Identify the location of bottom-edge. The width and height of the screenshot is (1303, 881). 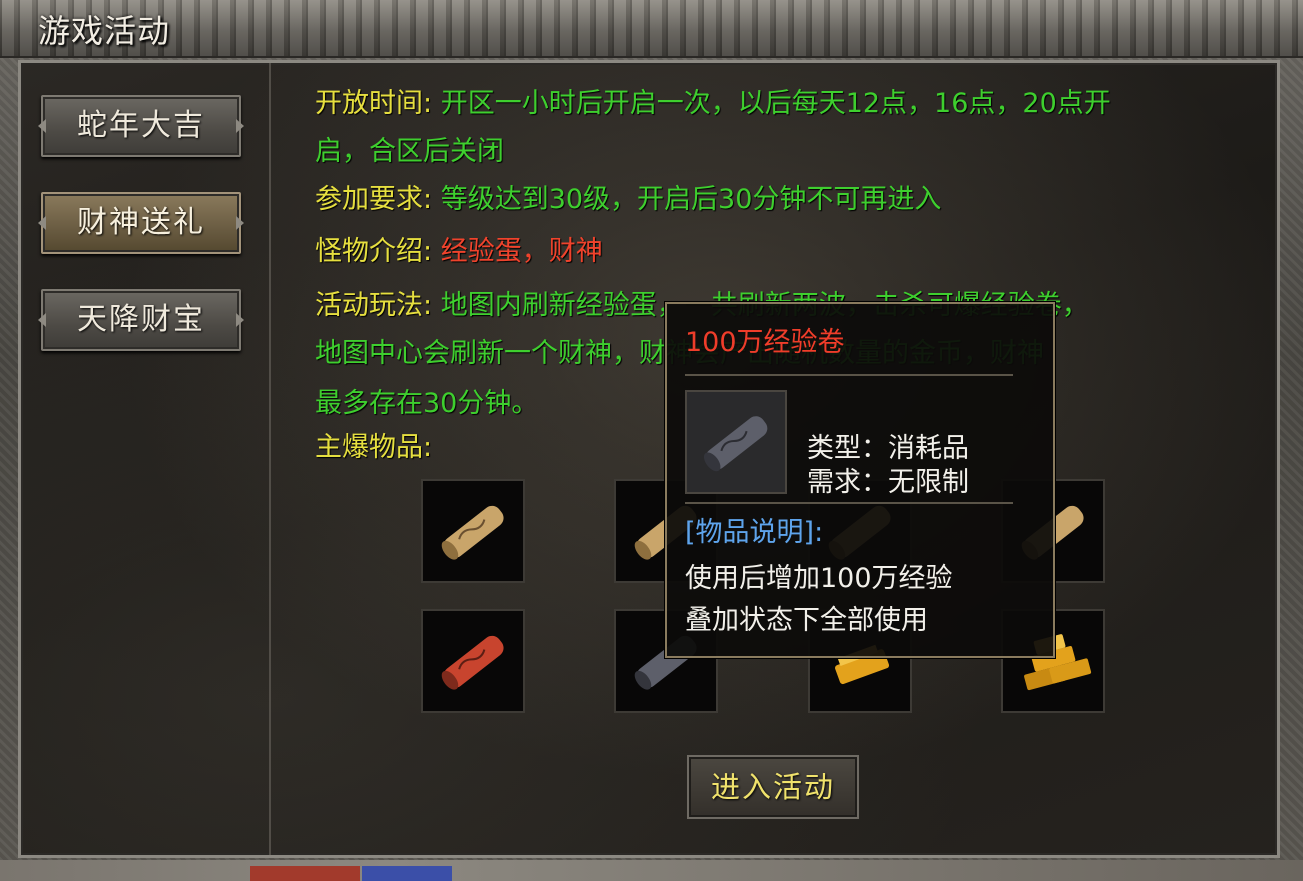
(651, 870).